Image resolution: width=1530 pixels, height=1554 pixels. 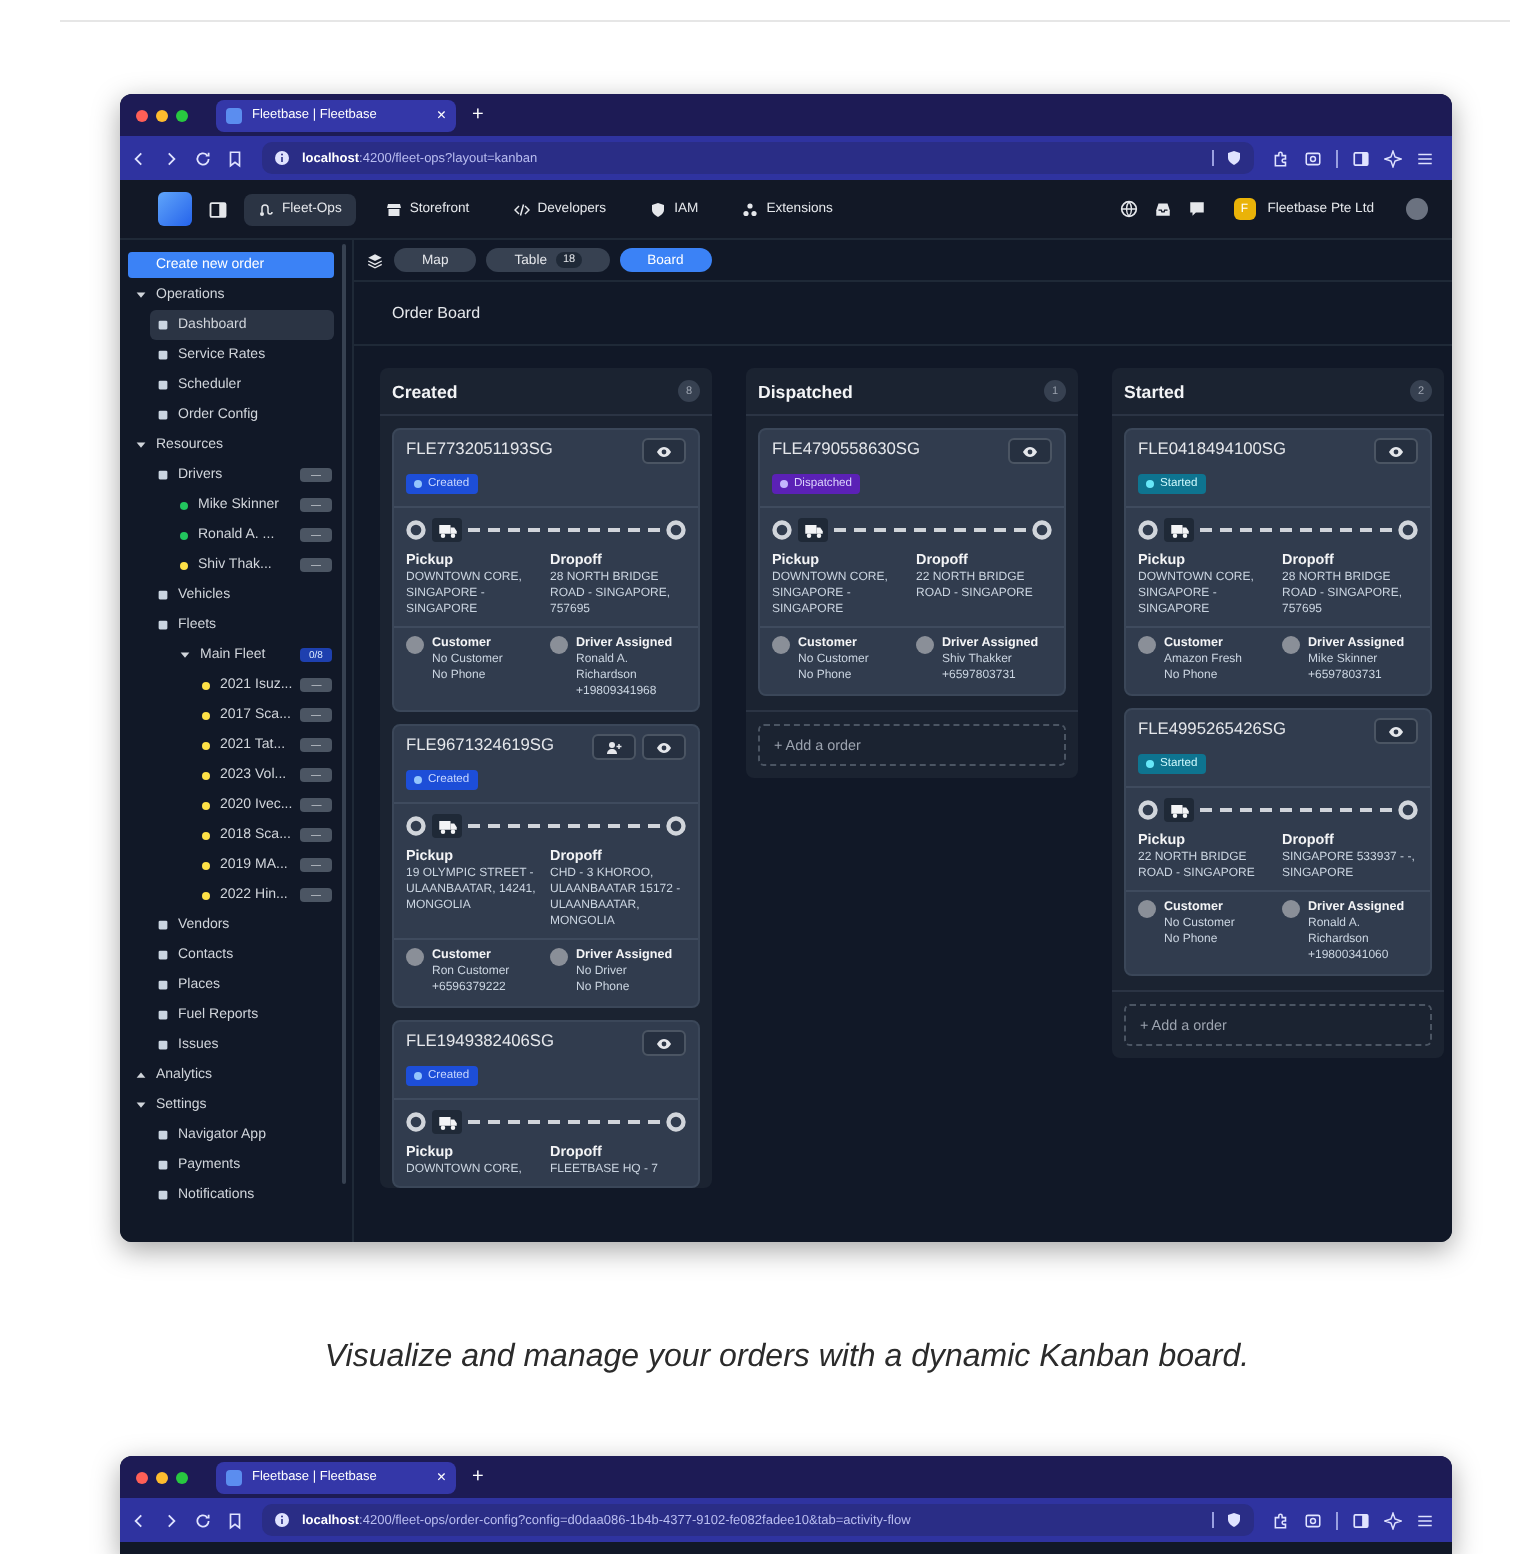 What do you see at coordinates (787, 1358) in the screenshot?
I see `caption: Visualize and manage your orders with a dynamic Kanban board.` at bounding box center [787, 1358].